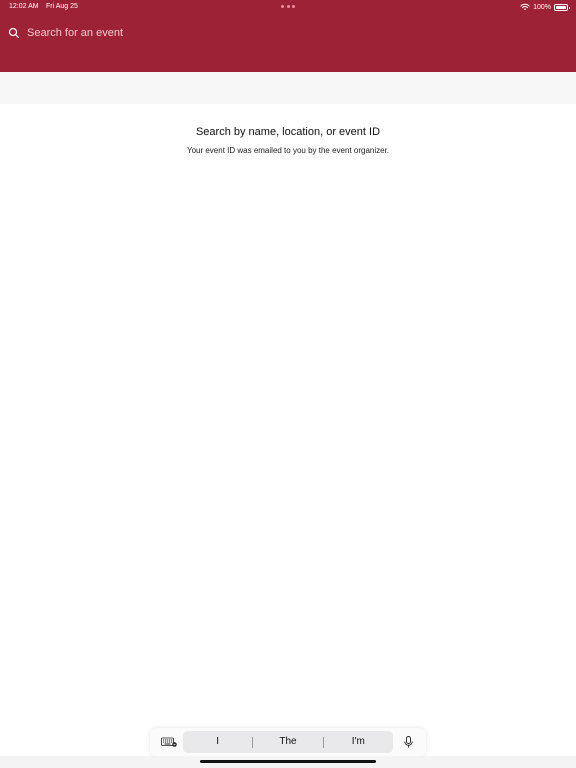 The width and height of the screenshot is (576, 768). Describe the element at coordinates (542, 7) in the screenshot. I see `battery-percentage: 100%` at that location.